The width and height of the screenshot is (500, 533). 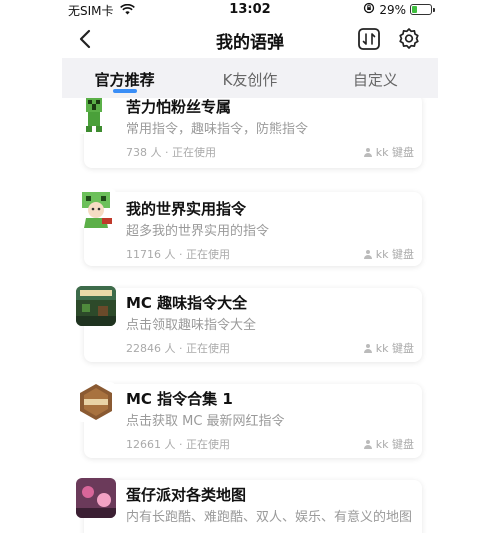 What do you see at coordinates (96, 306) in the screenshot?
I see `minecraft-world-icon` at bounding box center [96, 306].